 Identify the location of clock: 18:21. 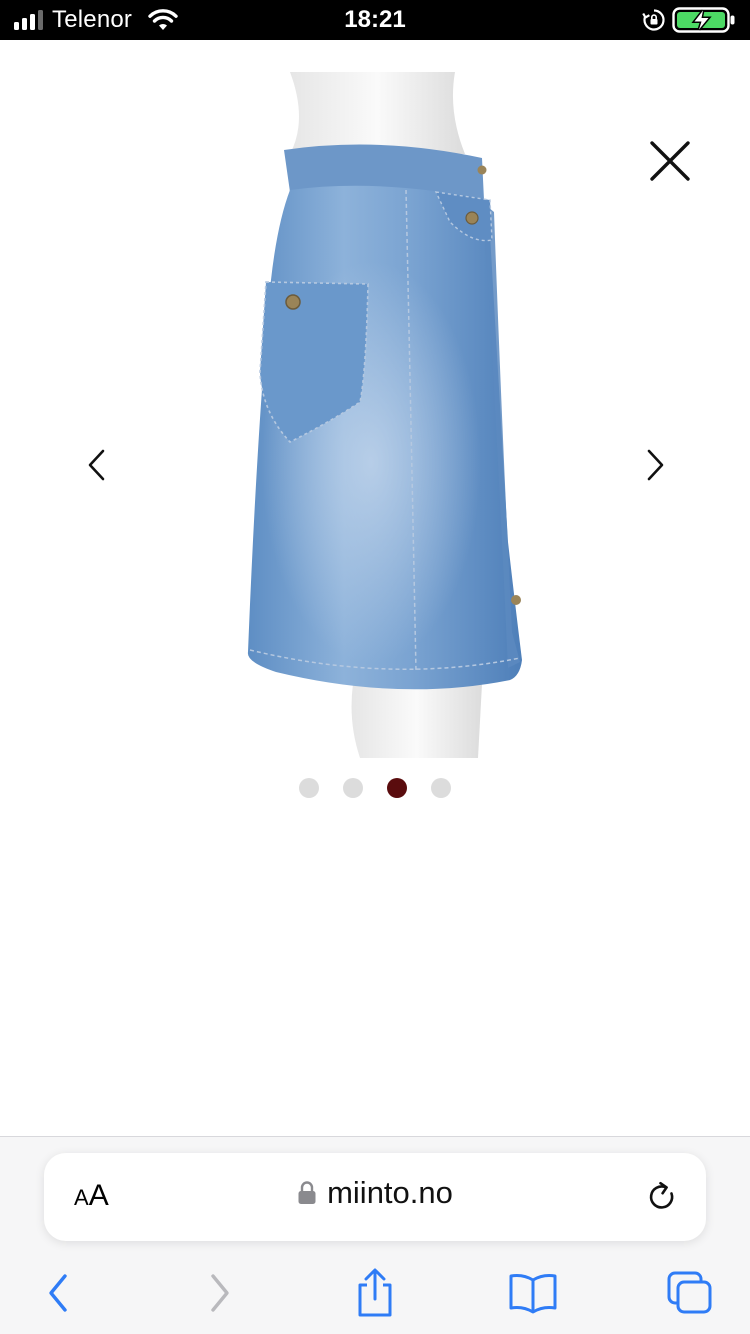
(375, 19).